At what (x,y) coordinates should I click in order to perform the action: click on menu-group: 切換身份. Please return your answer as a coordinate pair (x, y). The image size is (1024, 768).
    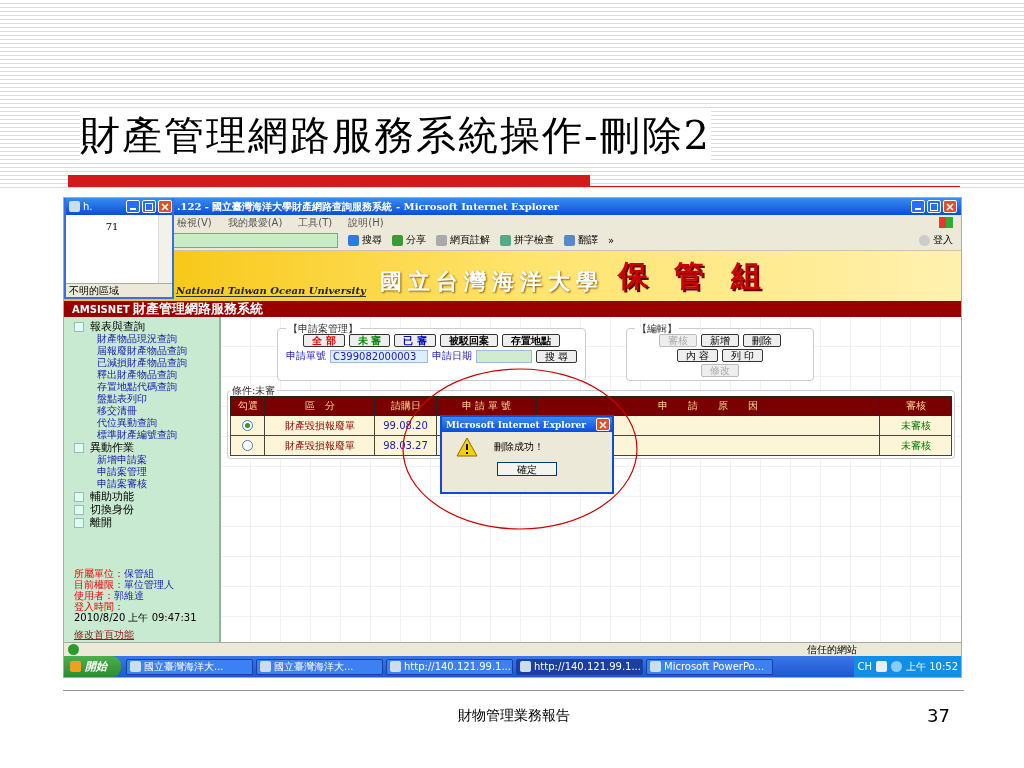
    Looking at the image, I should click on (112, 509).